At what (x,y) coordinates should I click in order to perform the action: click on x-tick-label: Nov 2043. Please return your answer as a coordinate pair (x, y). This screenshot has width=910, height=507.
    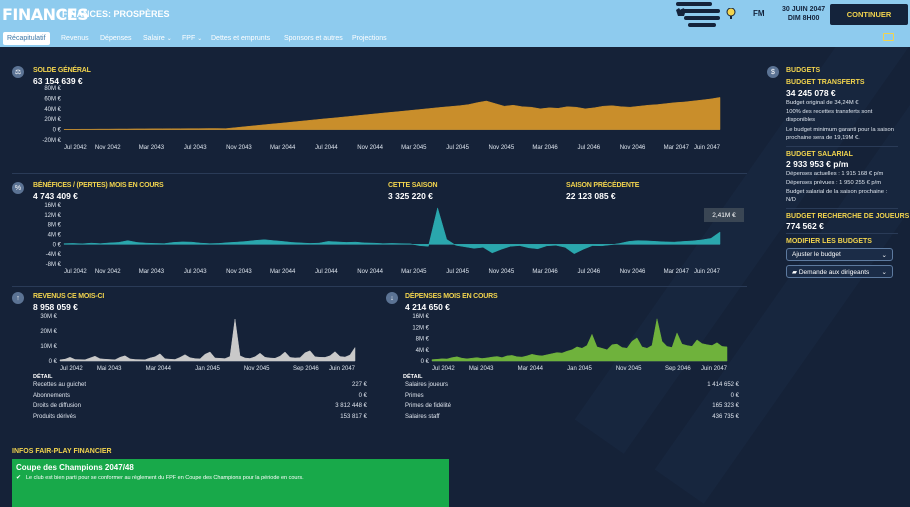
    Looking at the image, I should click on (239, 271).